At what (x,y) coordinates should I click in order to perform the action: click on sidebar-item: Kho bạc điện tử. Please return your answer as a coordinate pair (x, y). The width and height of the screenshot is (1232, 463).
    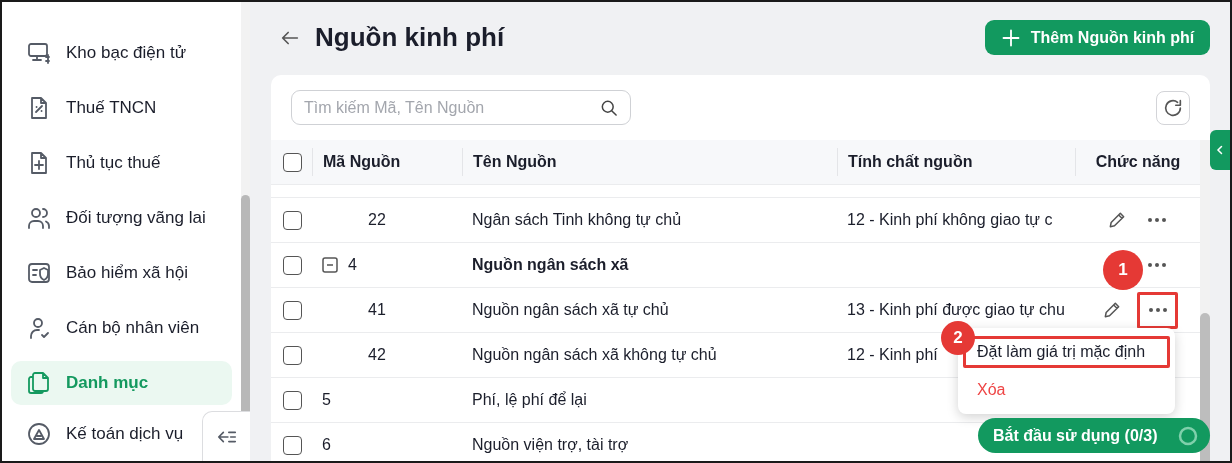
    Looking at the image, I should click on (121, 53).